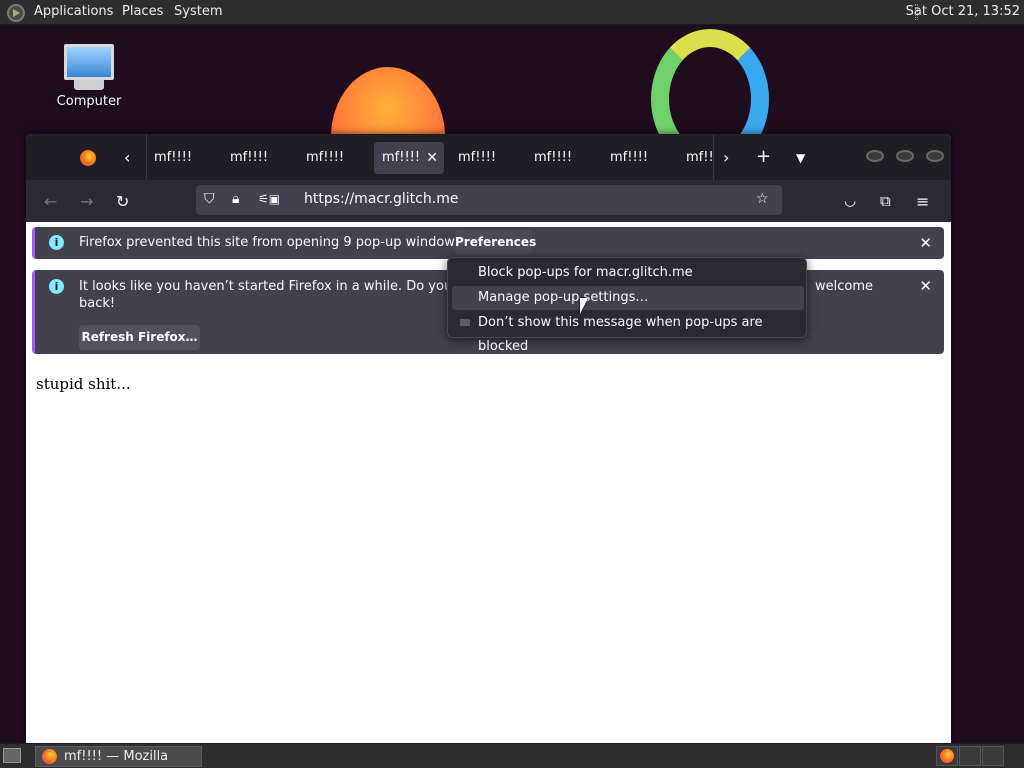 The width and height of the screenshot is (1024, 768). I want to click on clock: Sat Oct 21, 13:52, so click(963, 11).